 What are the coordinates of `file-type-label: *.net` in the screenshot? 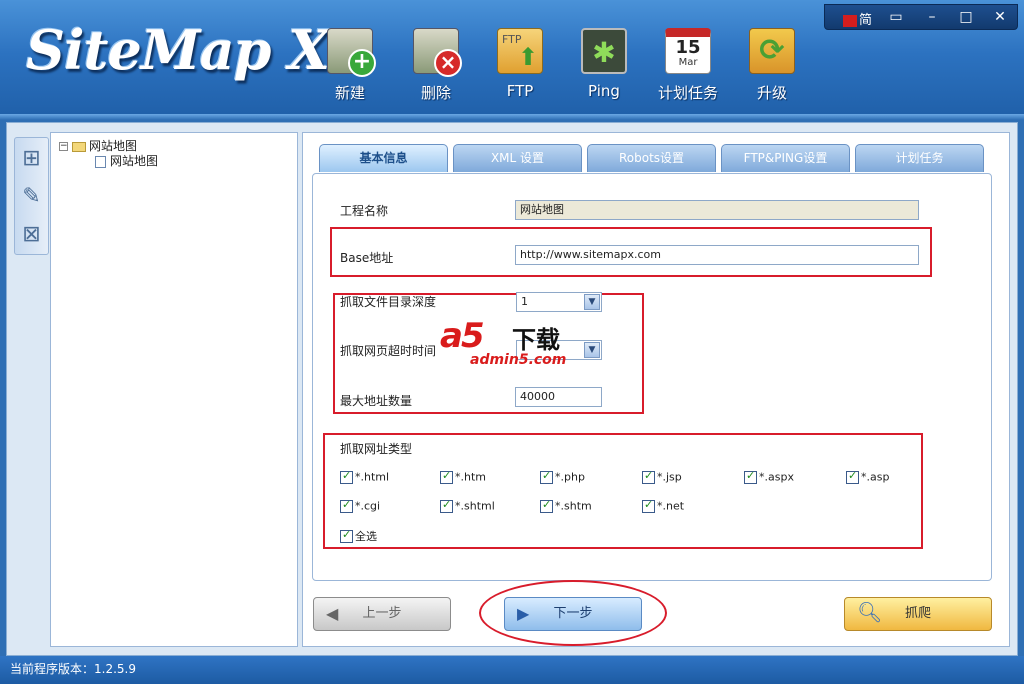 It's located at (671, 506).